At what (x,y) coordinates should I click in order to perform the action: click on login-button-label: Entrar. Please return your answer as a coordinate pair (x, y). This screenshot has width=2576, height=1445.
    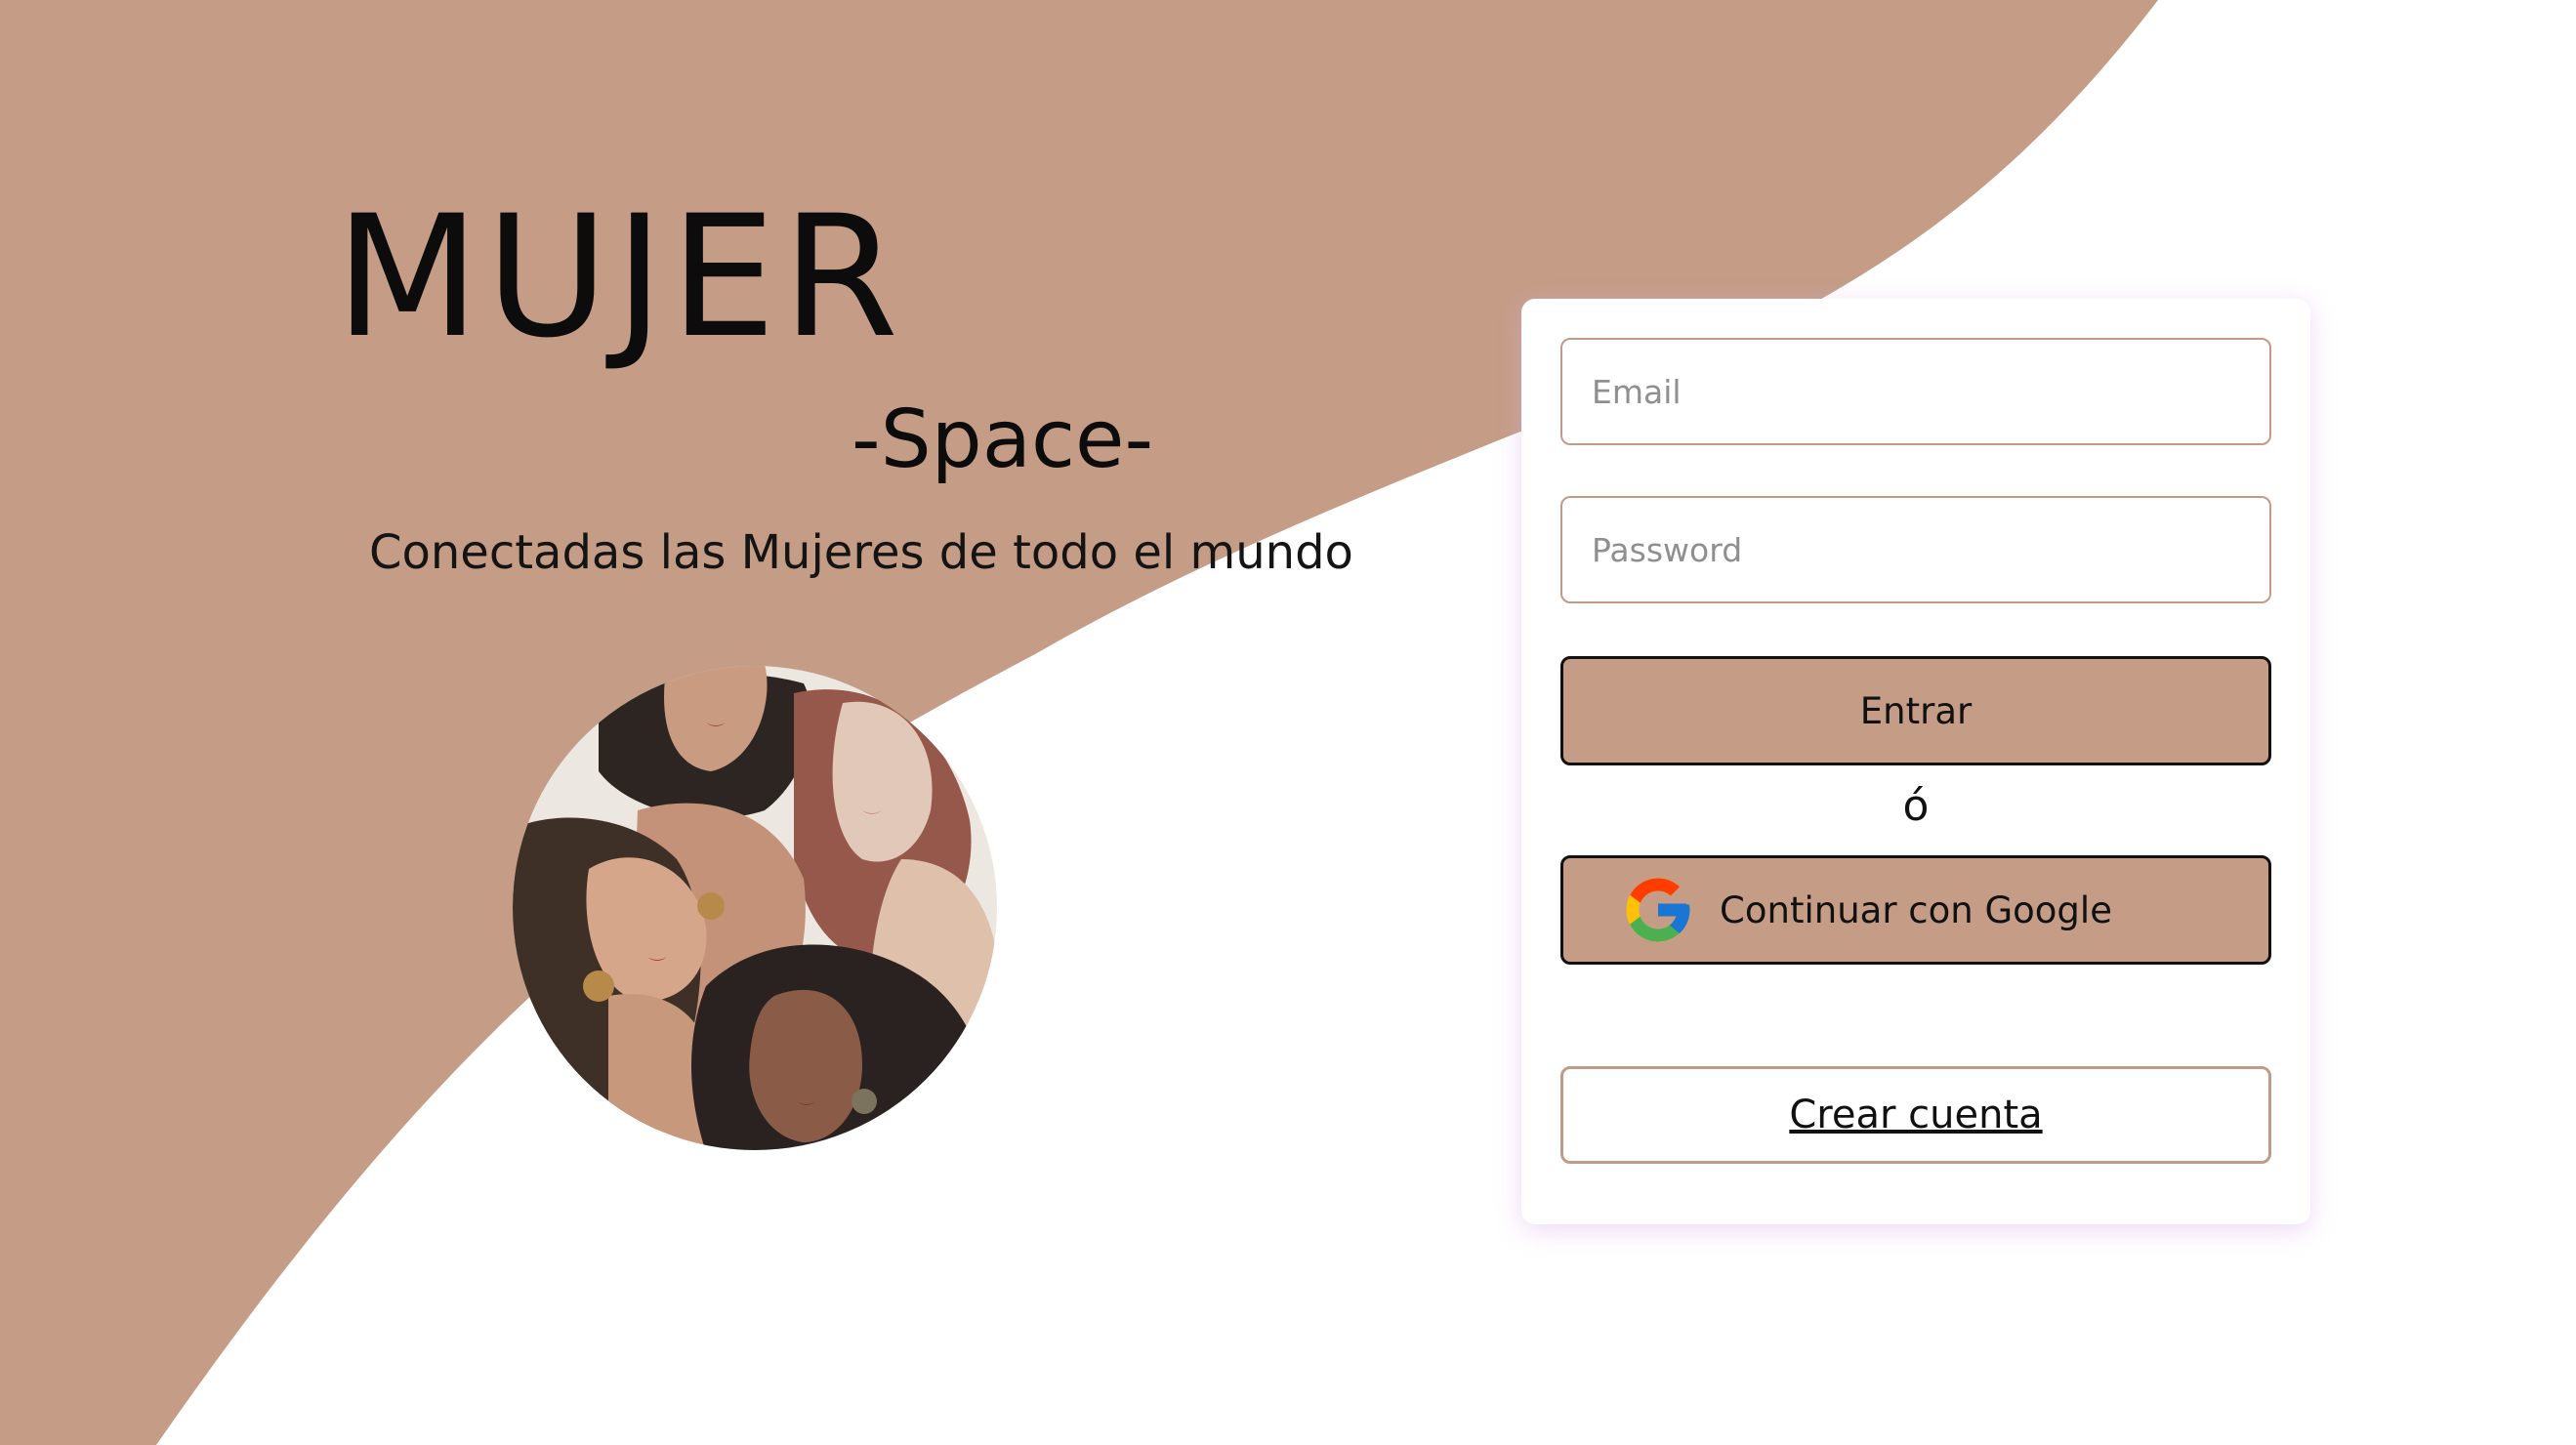
    Looking at the image, I should click on (1916, 710).